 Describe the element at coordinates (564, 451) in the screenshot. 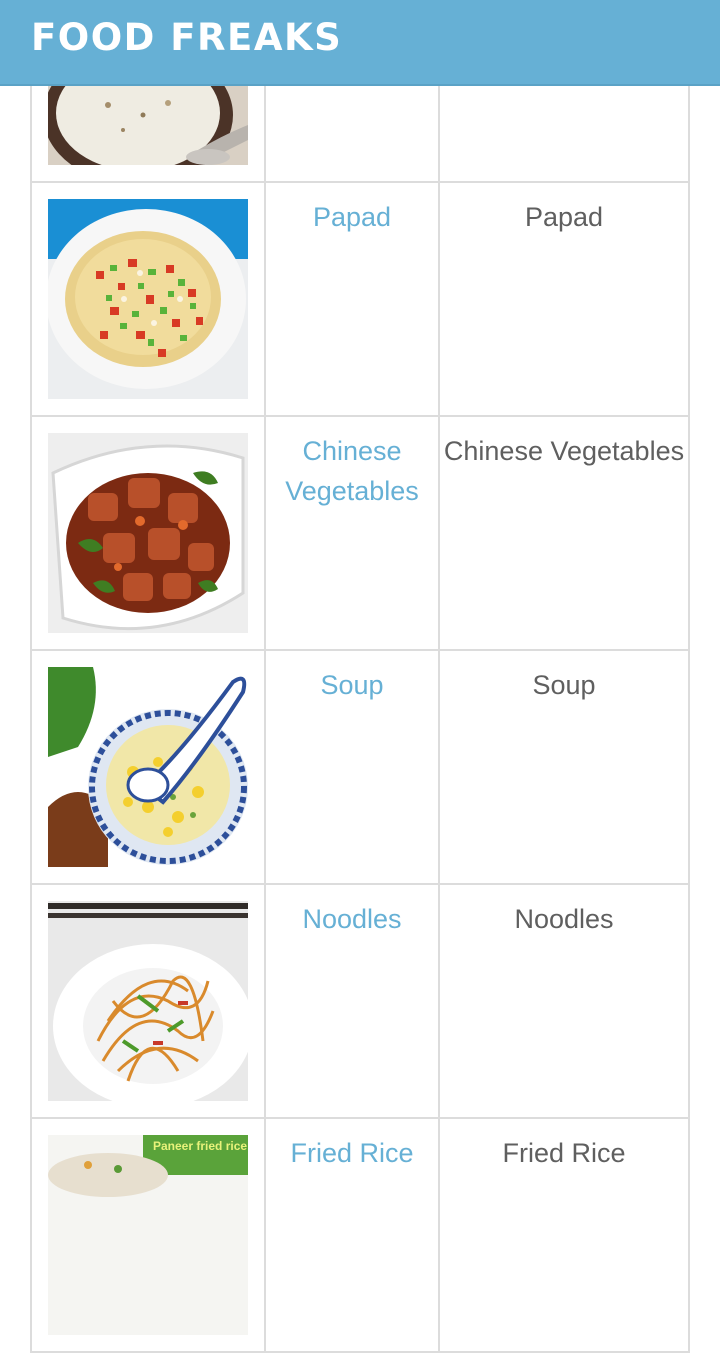

I see `food-name: Chinese Vegetables` at that location.